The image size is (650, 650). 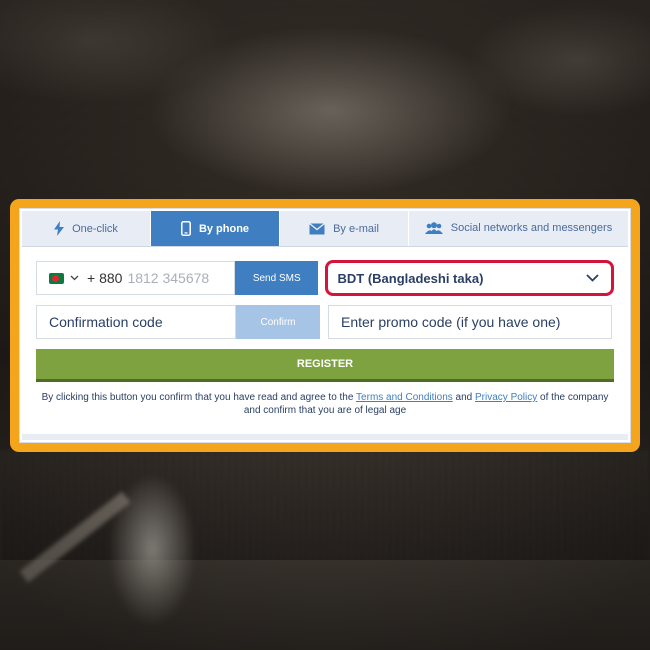 I want to click on lightning-icon, so click(x=59, y=228).